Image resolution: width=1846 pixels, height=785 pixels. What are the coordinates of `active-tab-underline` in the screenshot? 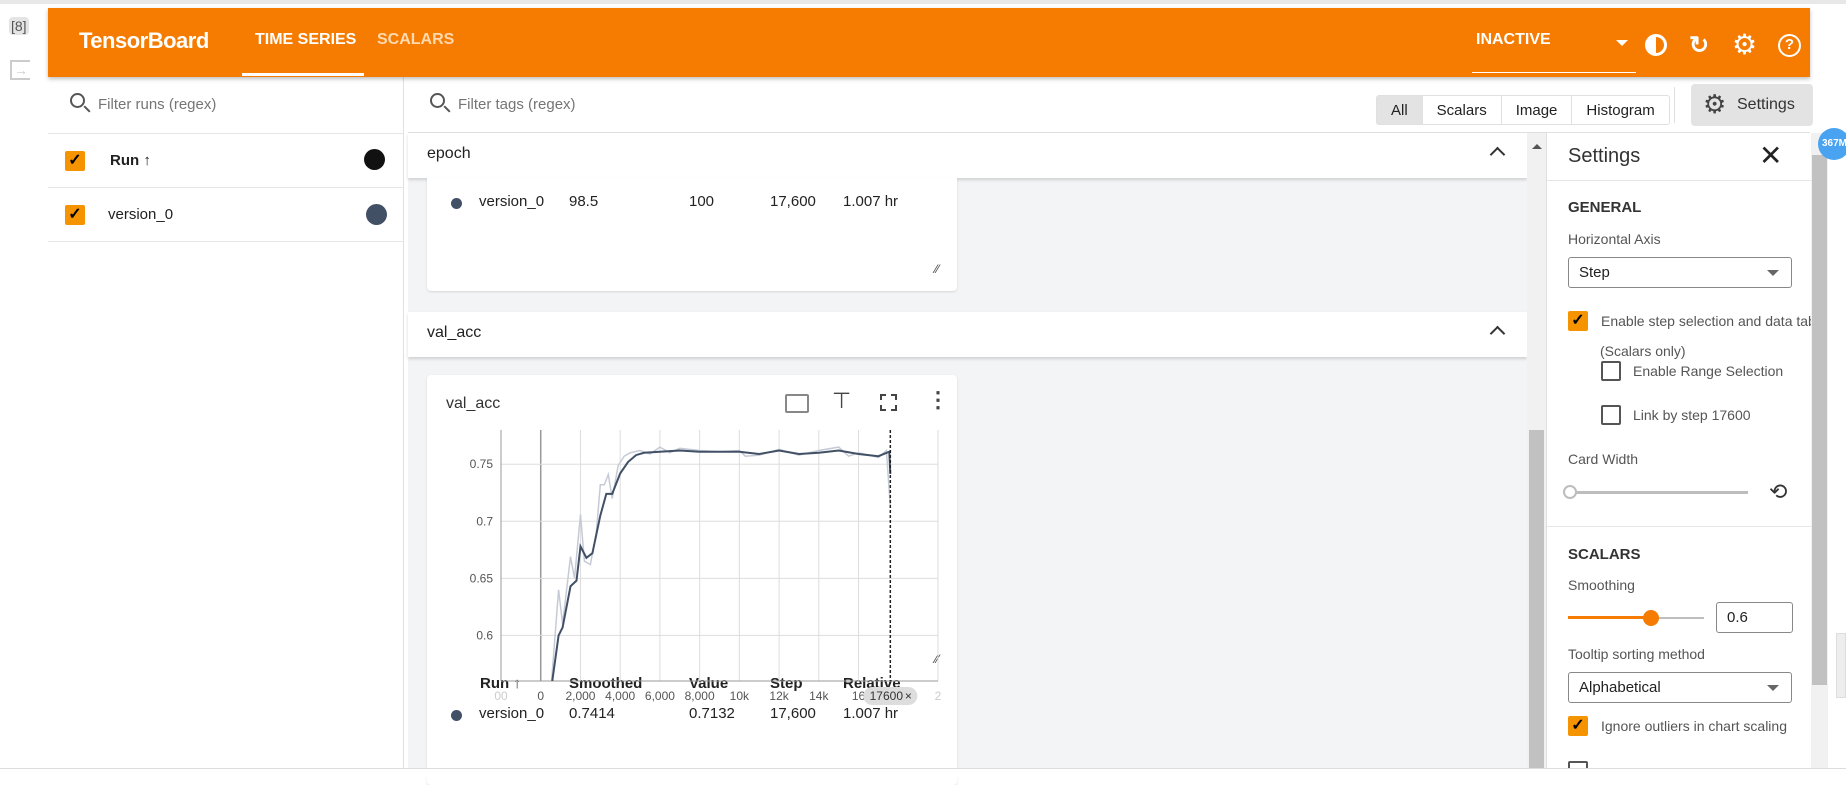 It's located at (303, 74).